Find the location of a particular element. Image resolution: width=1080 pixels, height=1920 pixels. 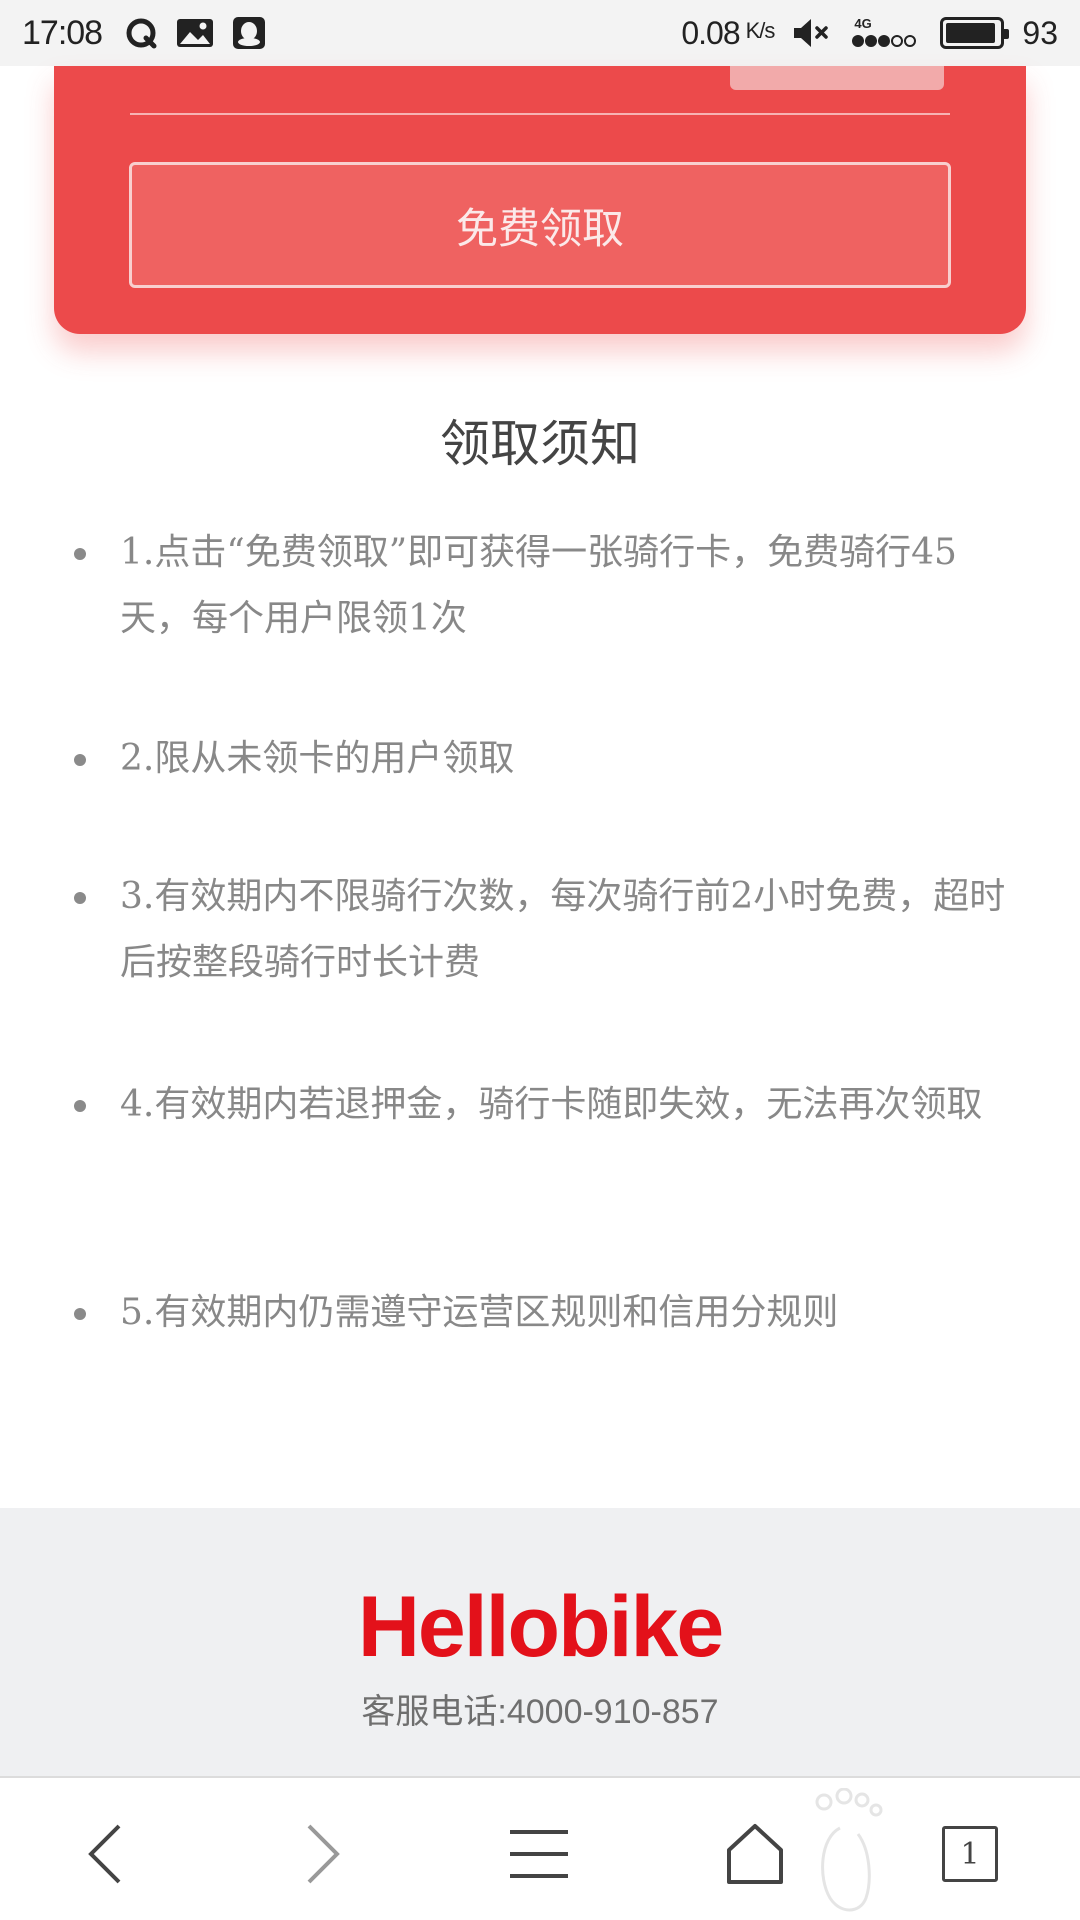

footprint-watermark-icon is located at coordinates (849, 1850).